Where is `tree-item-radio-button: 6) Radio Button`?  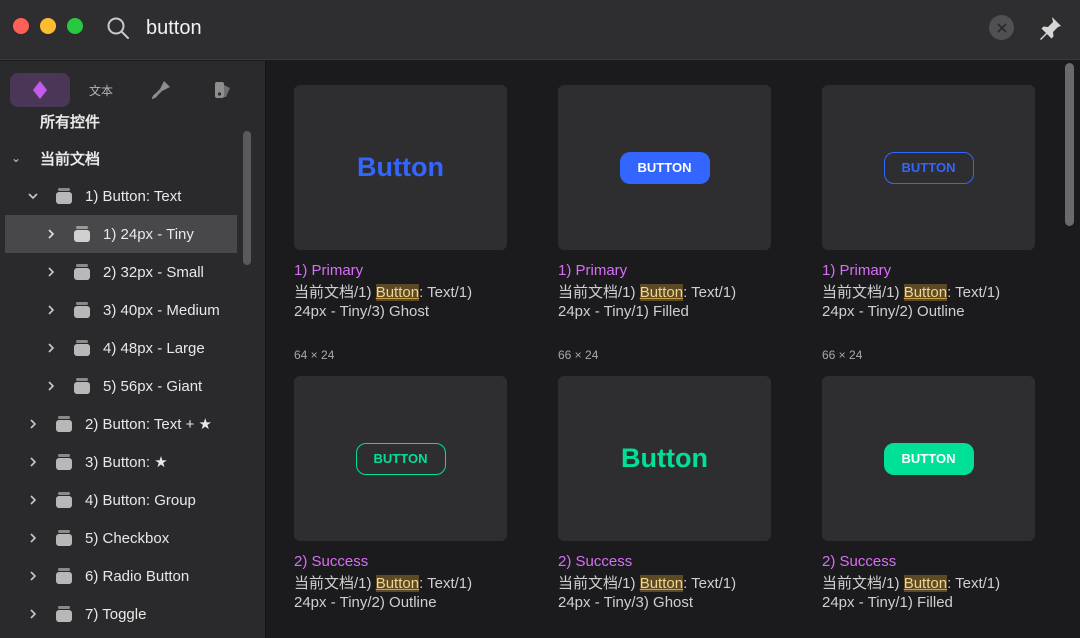 tree-item-radio-button: 6) Radio Button is located at coordinates (123, 576).